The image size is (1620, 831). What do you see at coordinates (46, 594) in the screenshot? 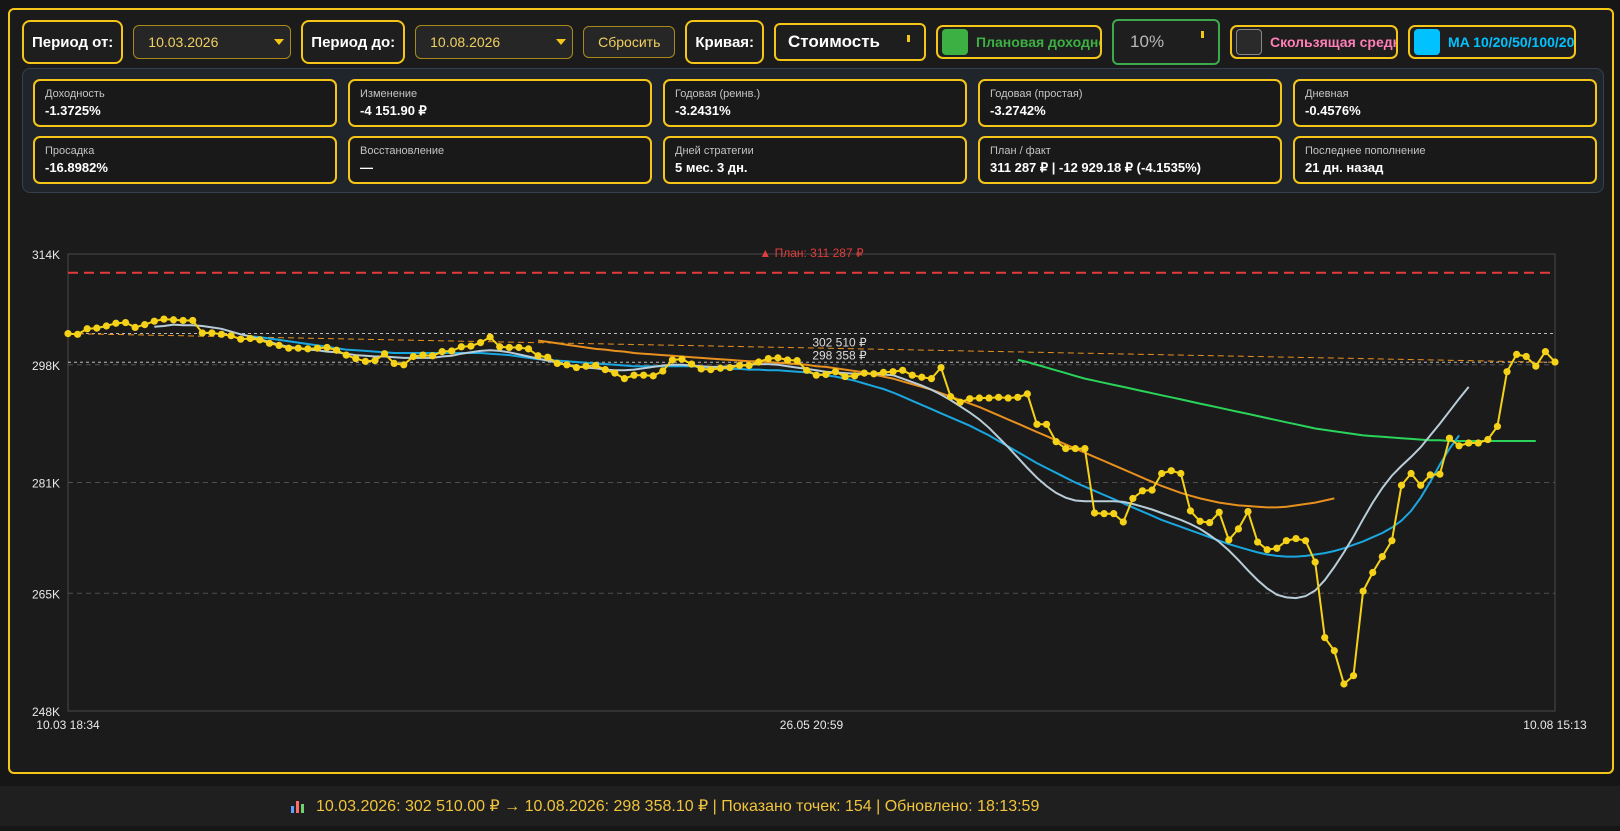
I see `y-tick-label: 265K` at bounding box center [46, 594].